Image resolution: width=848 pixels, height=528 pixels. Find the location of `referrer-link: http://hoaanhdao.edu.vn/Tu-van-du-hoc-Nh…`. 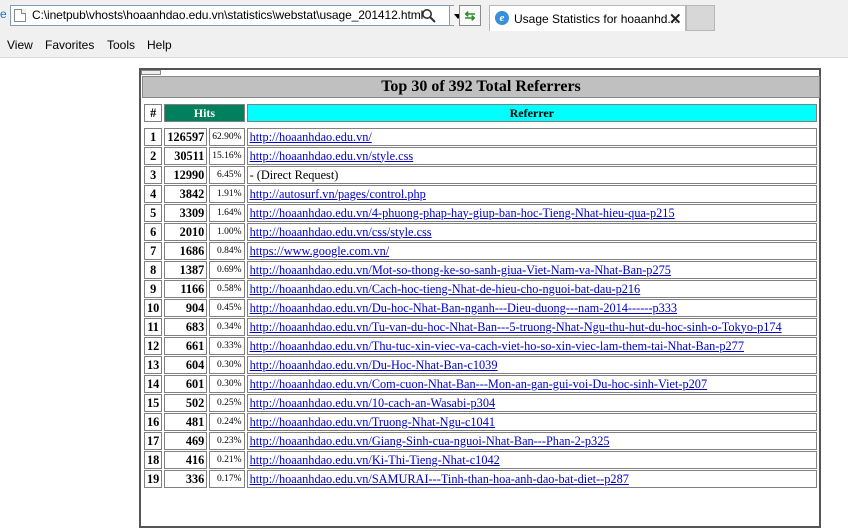

referrer-link: http://hoaanhdao.edu.vn/Tu-van-du-hoc-Nh… is located at coordinates (516, 327).